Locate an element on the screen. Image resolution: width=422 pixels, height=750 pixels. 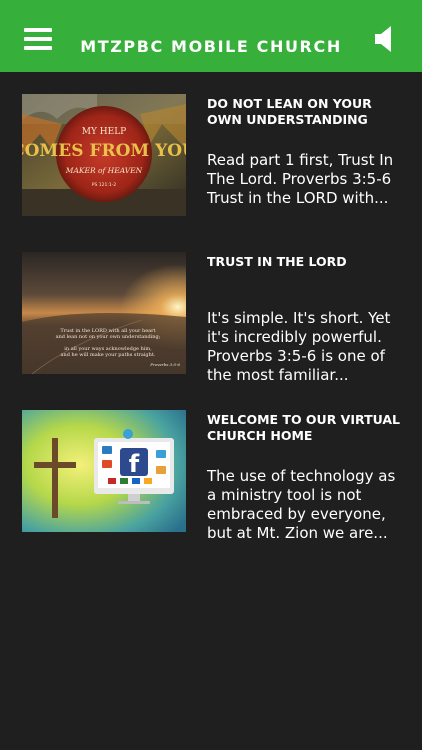
thumbnail-text: PS 121:1-2 is located at coordinates (104, 185).